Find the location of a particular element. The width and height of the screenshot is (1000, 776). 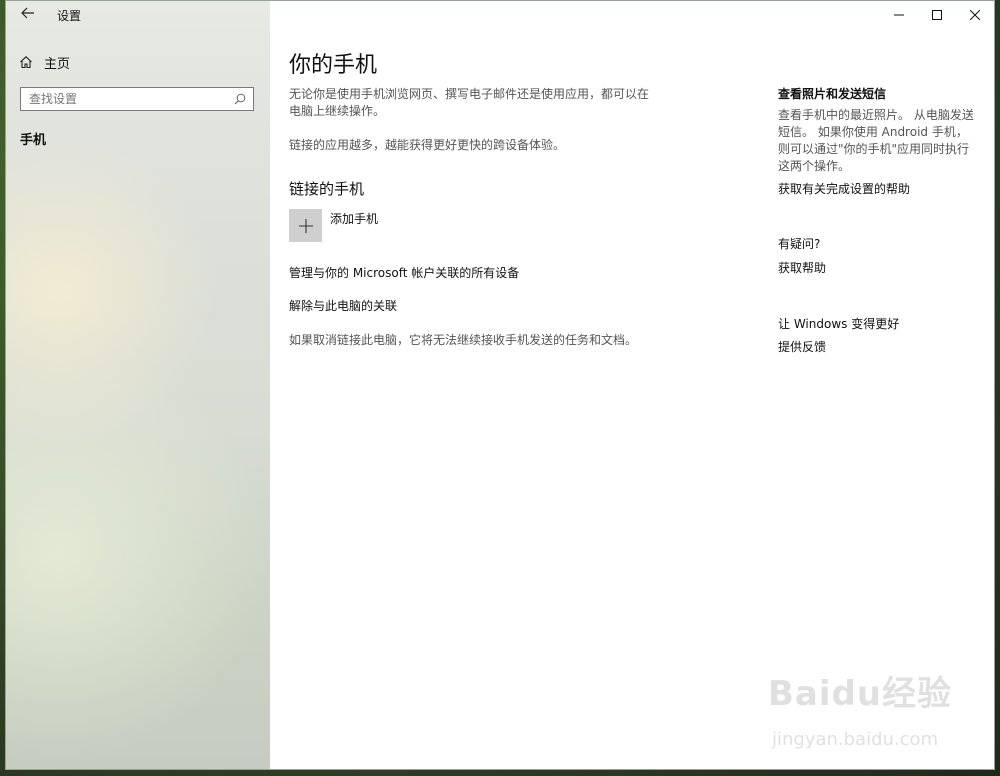

search-input is located at coordinates (126, 99).